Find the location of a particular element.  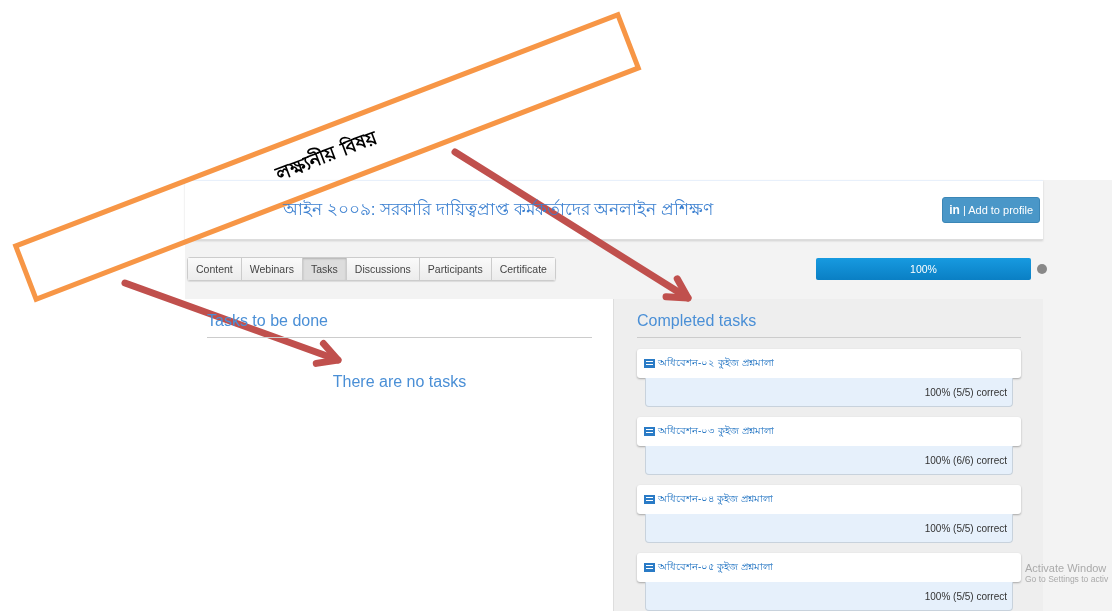

task-result: 100% (6/6) correct is located at coordinates (965, 460).